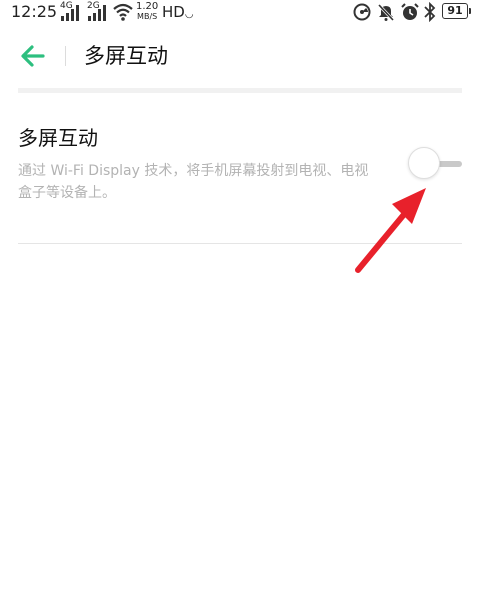  I want to click on status-time: 12:25, so click(34, 11).